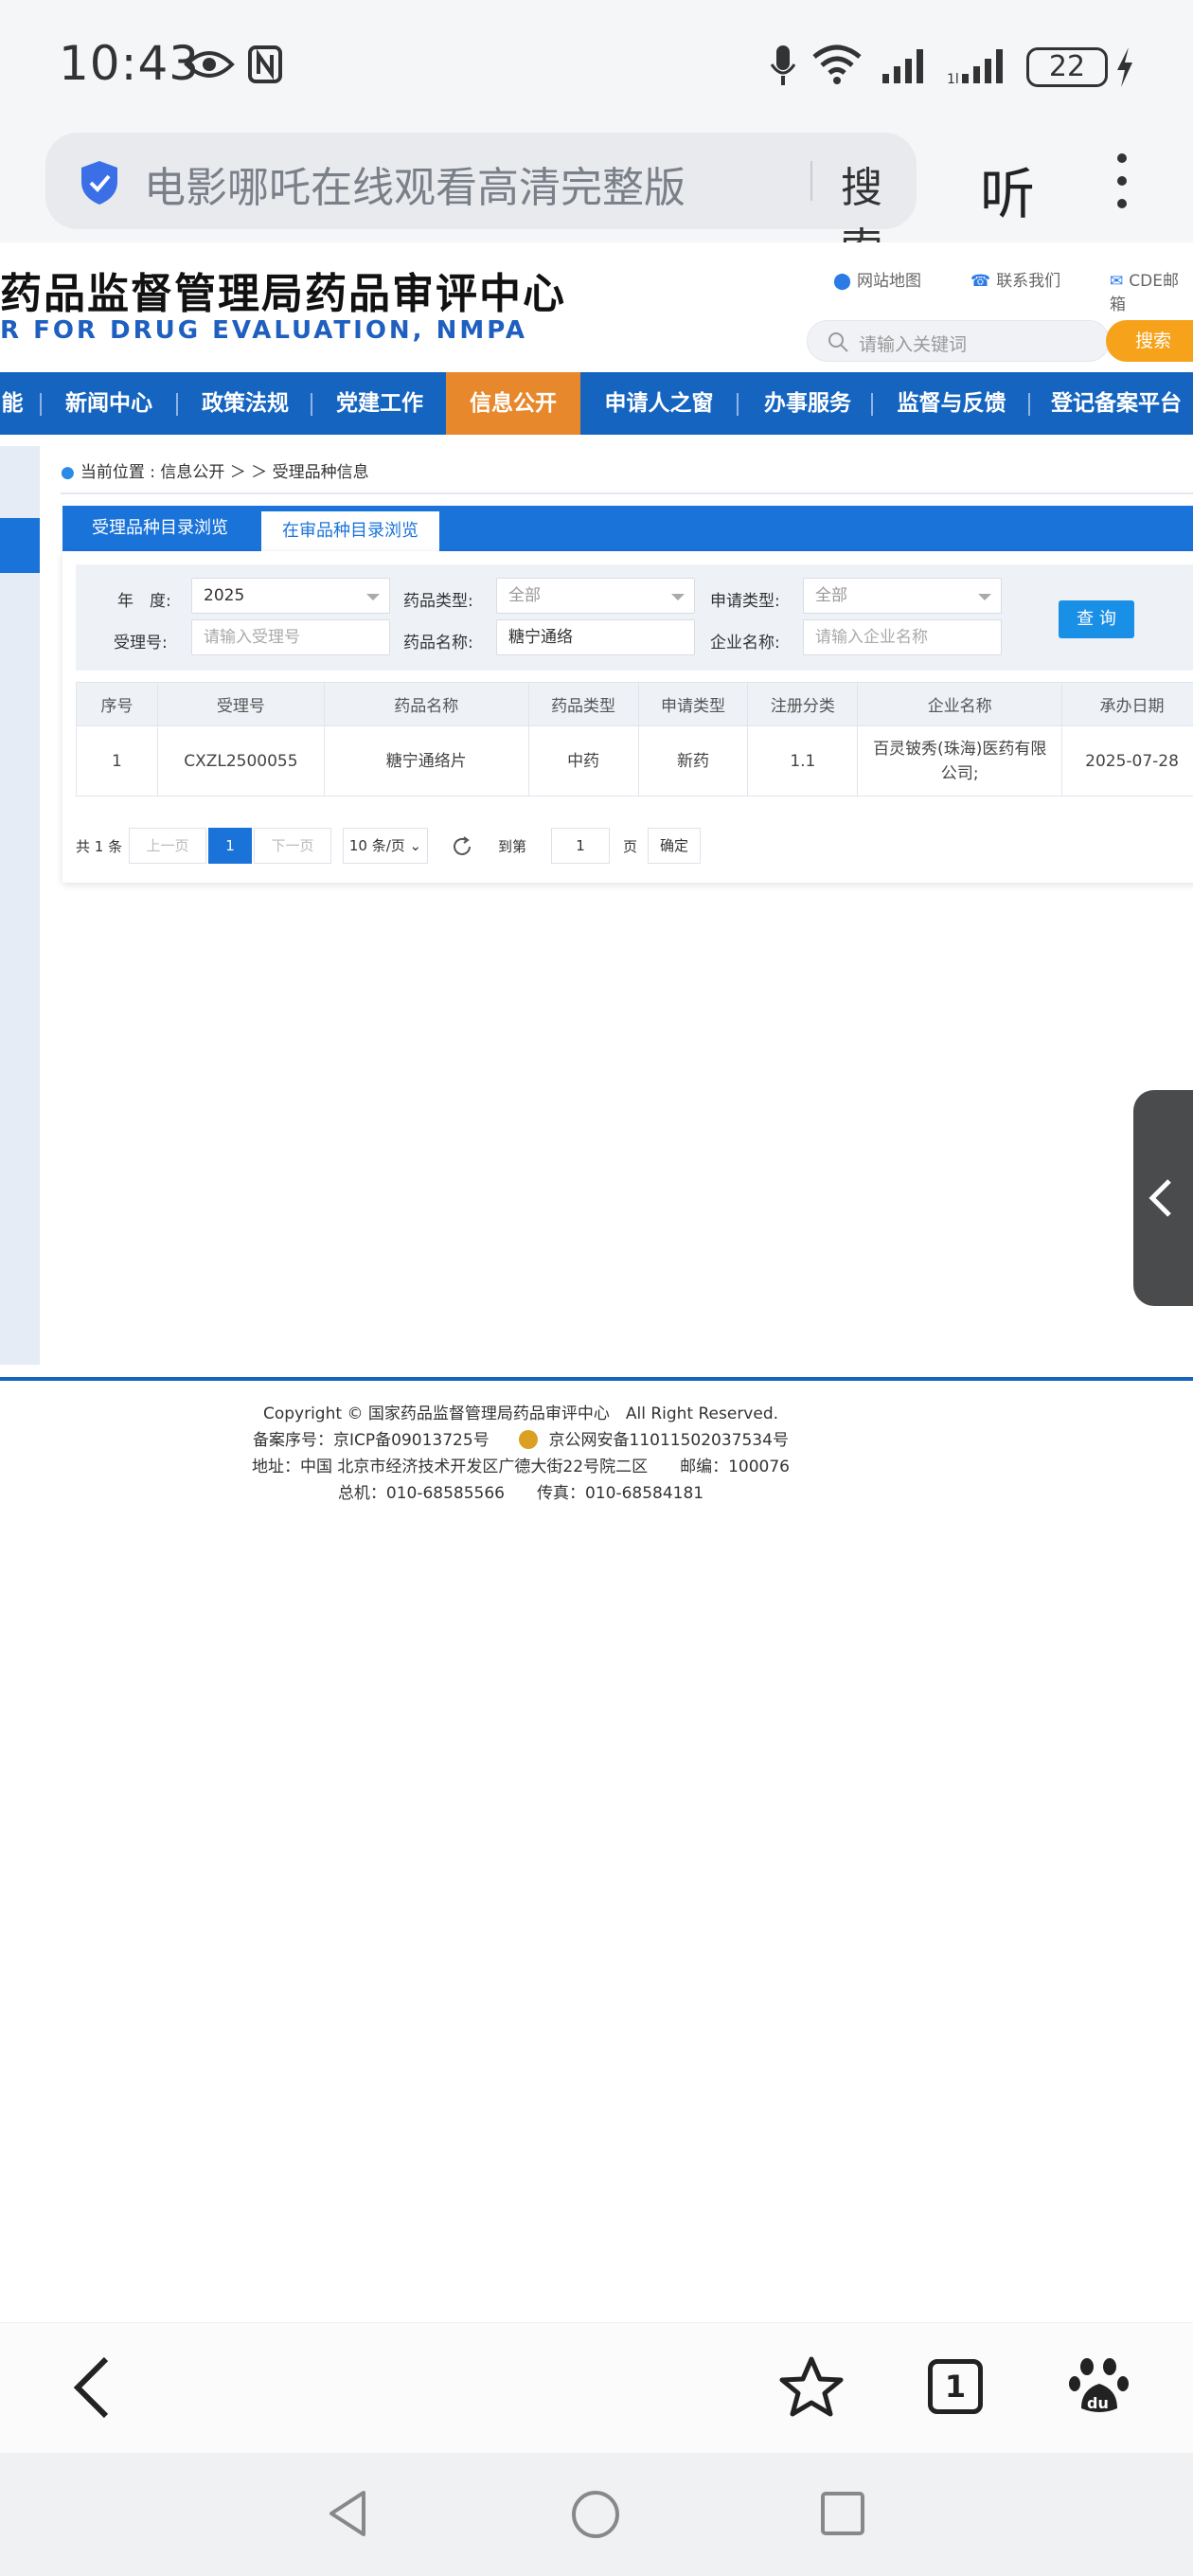  I want to click on back-icon, so click(93, 2387).